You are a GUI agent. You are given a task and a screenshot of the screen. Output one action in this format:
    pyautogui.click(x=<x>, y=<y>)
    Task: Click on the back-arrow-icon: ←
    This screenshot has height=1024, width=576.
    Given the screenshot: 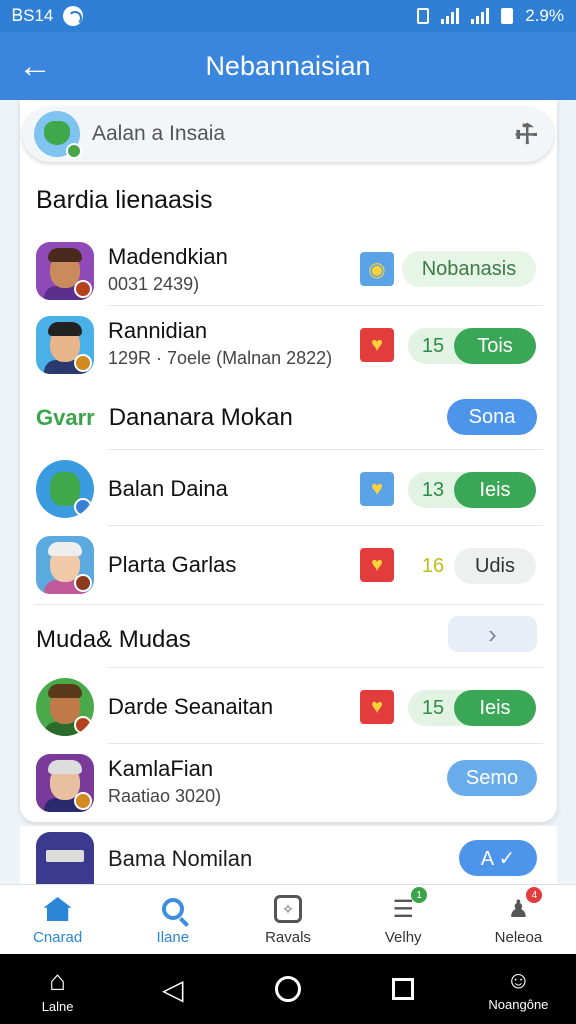 What is the action you would take?
    pyautogui.click(x=35, y=66)
    